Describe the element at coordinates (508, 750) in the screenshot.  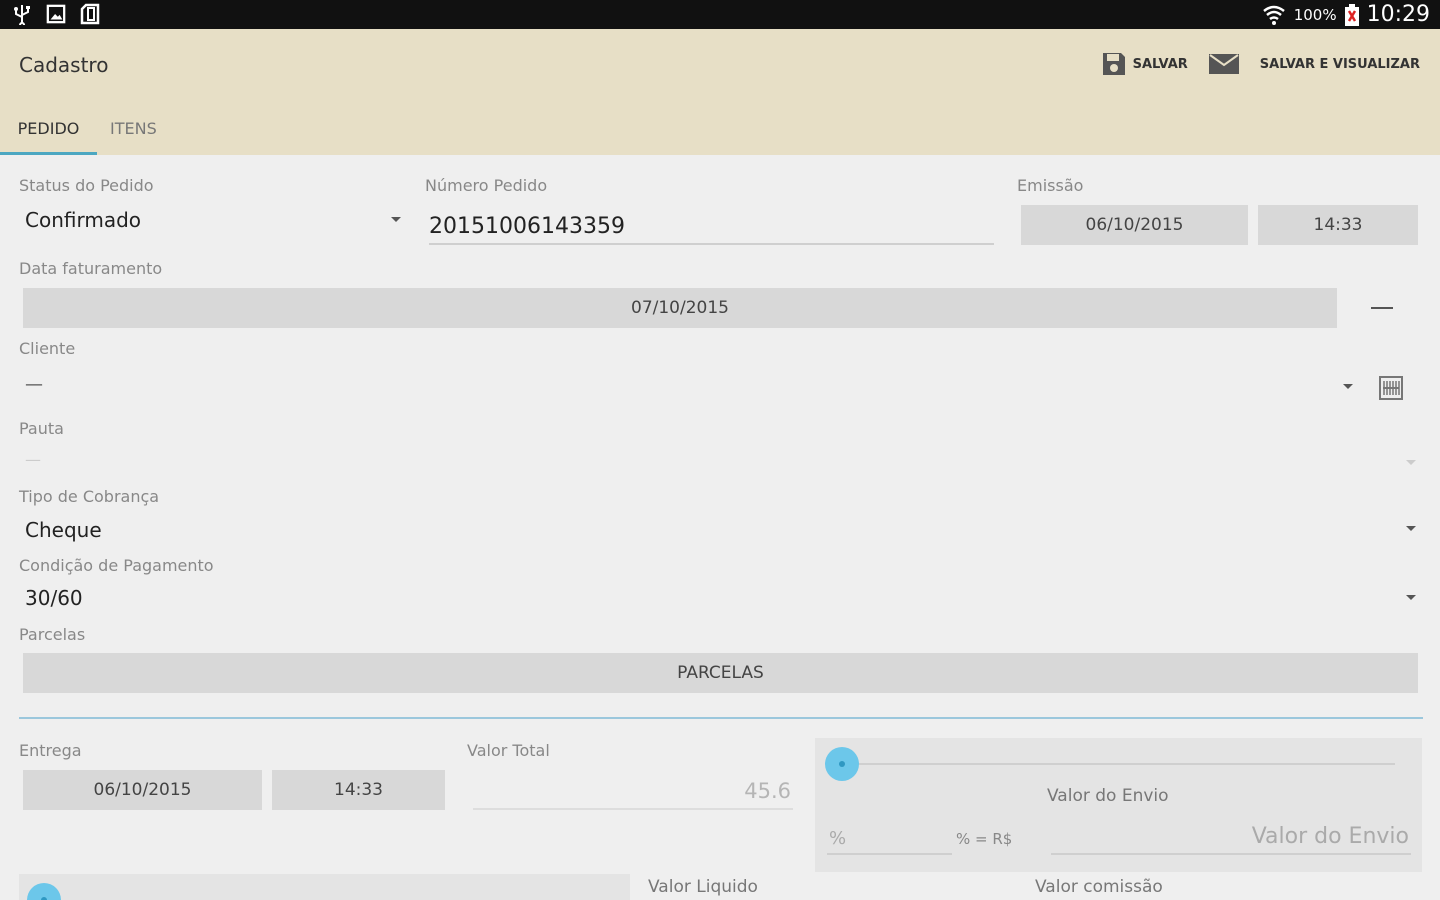
I see `valor-total-label: Valor Total` at that location.